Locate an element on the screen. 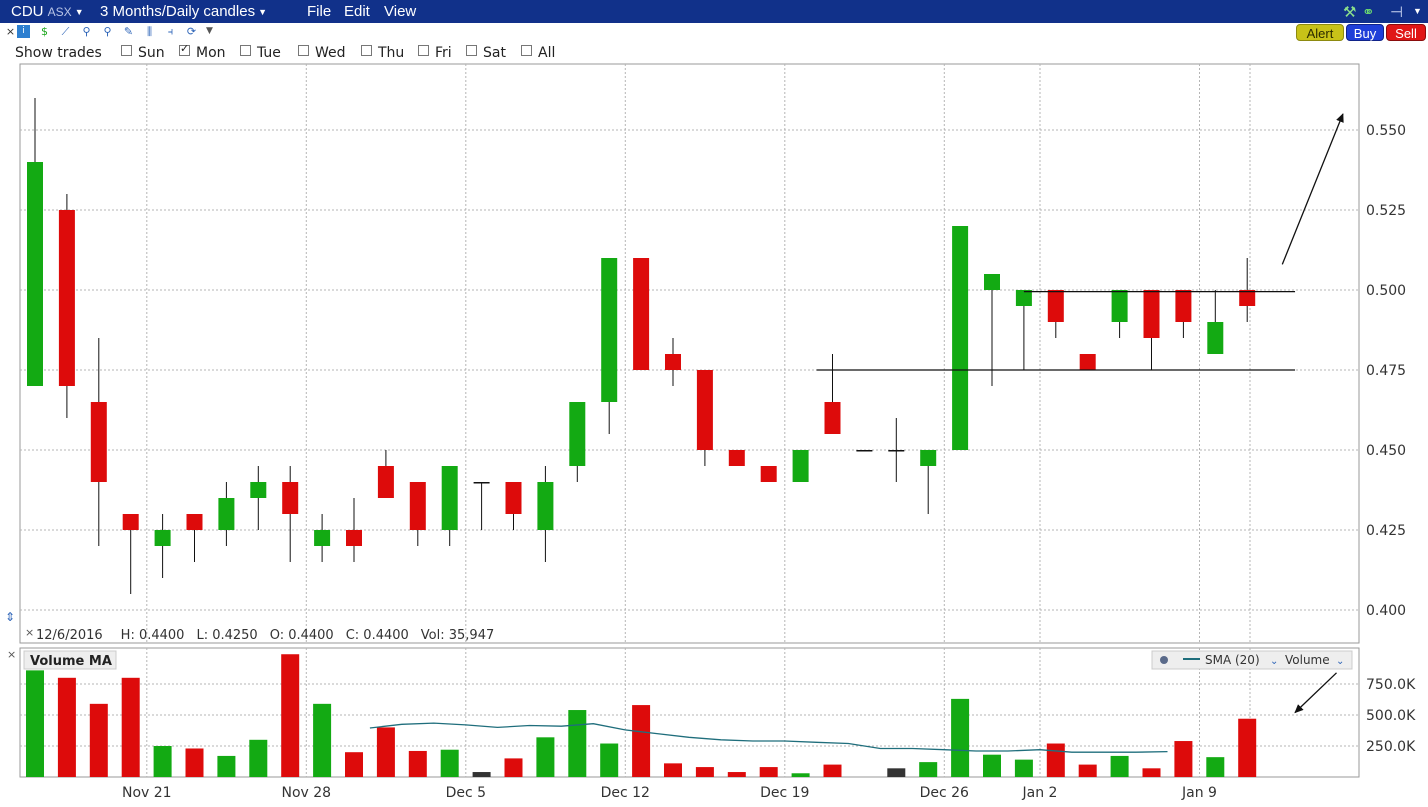 The width and height of the screenshot is (1428, 807). date-tick-label: Dec 19 is located at coordinates (784, 793).